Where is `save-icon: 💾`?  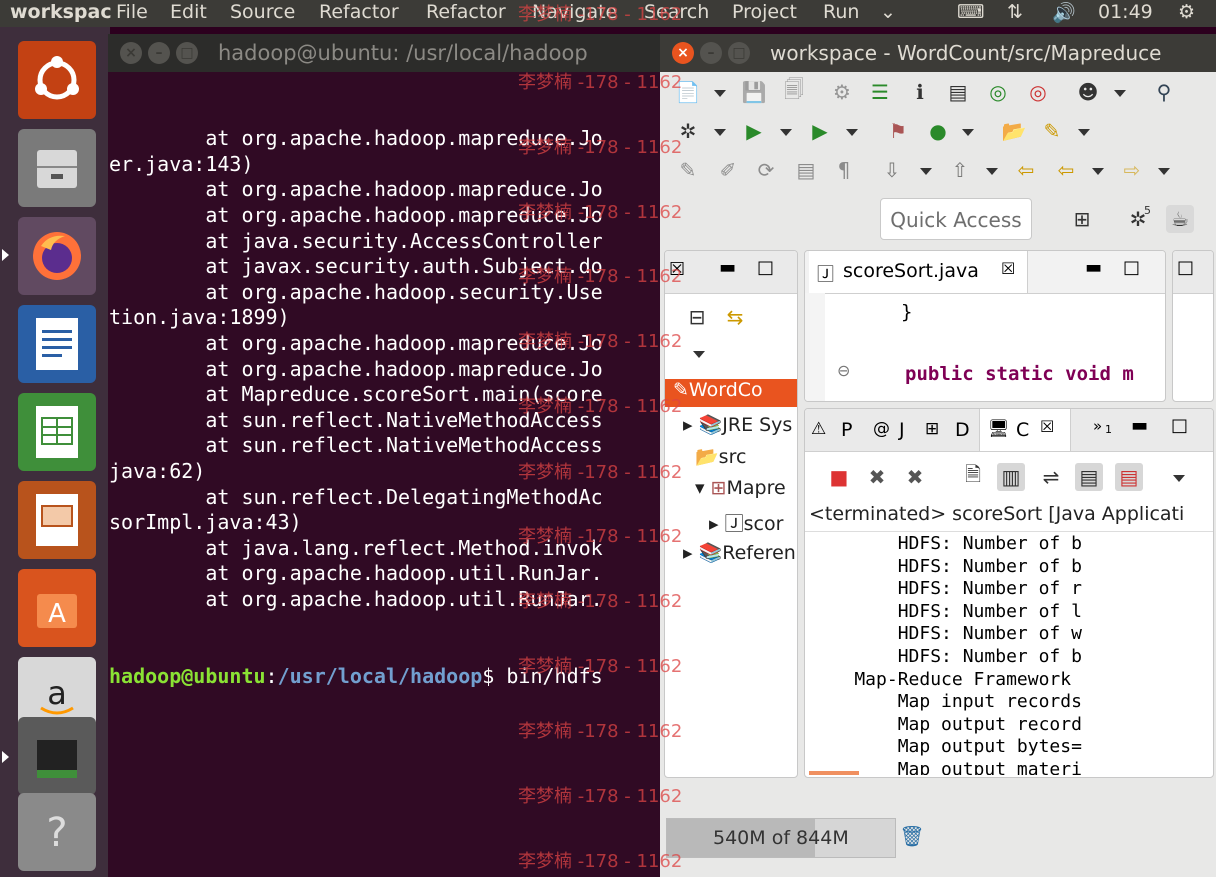 save-icon: 💾 is located at coordinates (754, 92).